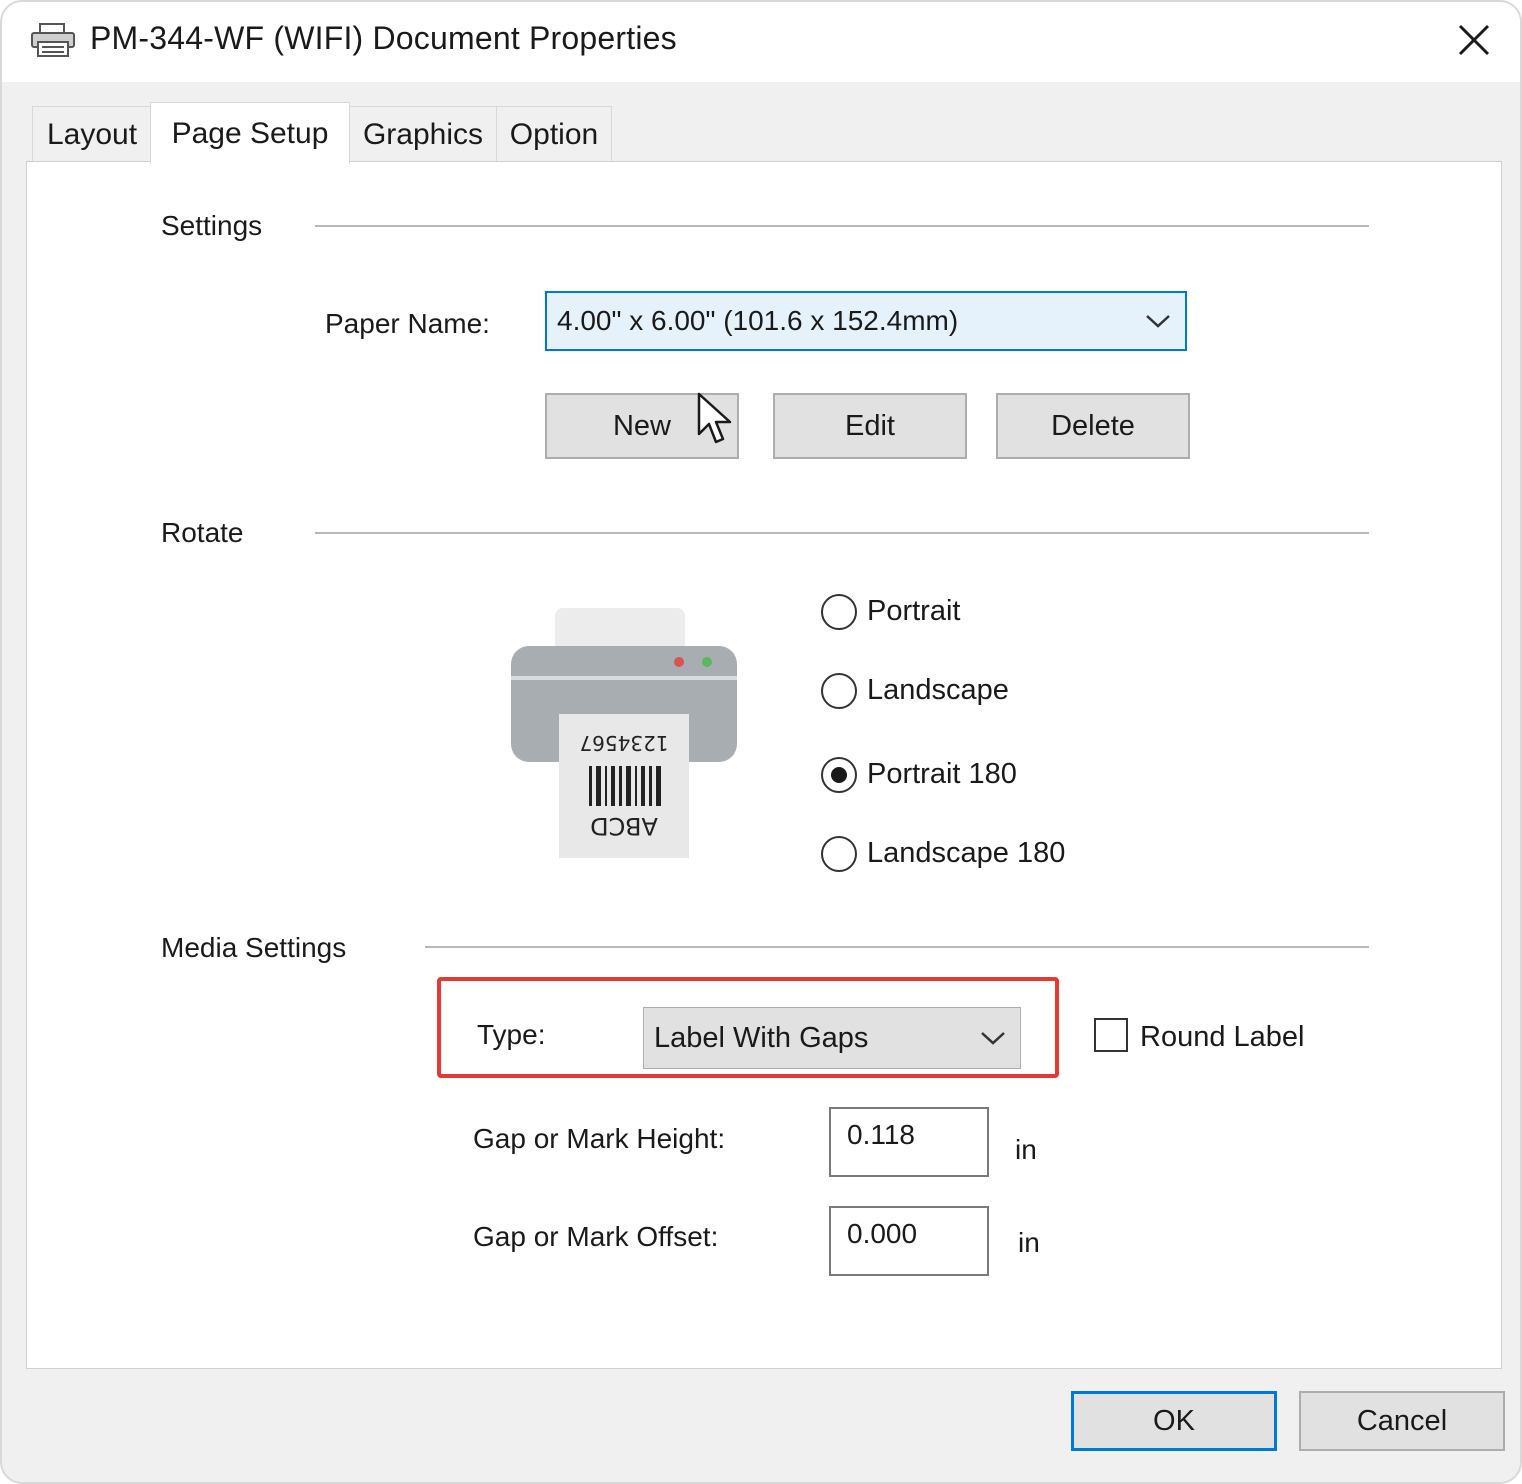 The image size is (1522, 1484). Describe the element at coordinates (839, 612) in the screenshot. I see `radio-portrait` at that location.